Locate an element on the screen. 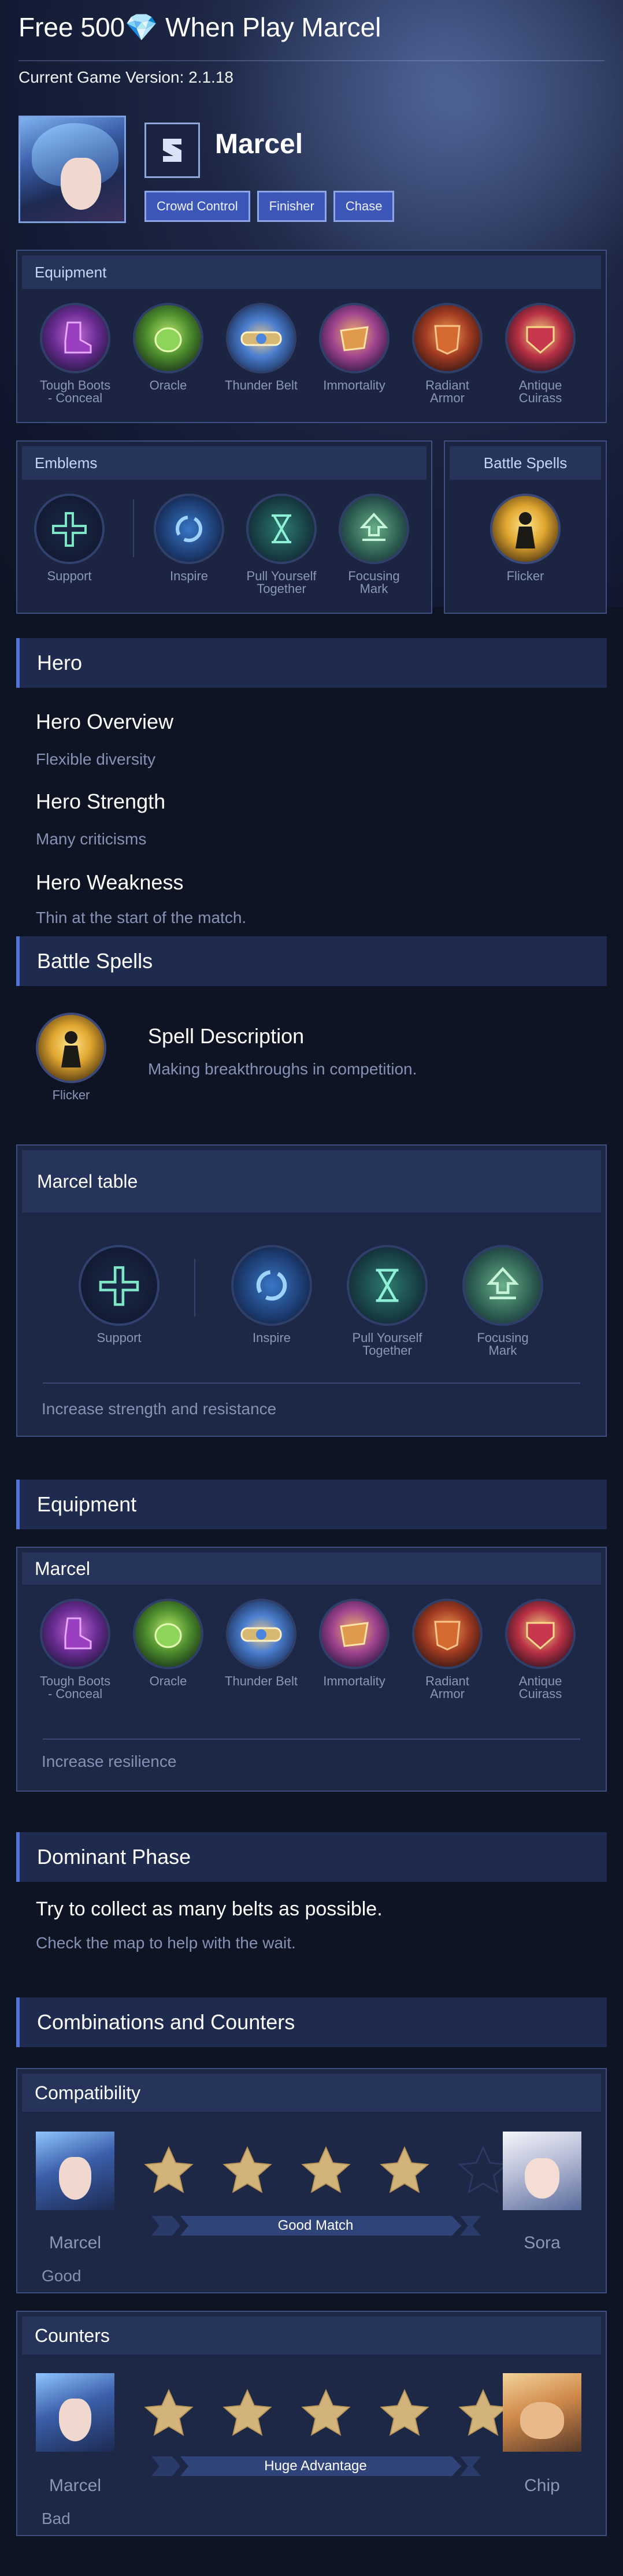  build-item-tough-boots: Tough Boots - Conceal is located at coordinates (75, 1649).